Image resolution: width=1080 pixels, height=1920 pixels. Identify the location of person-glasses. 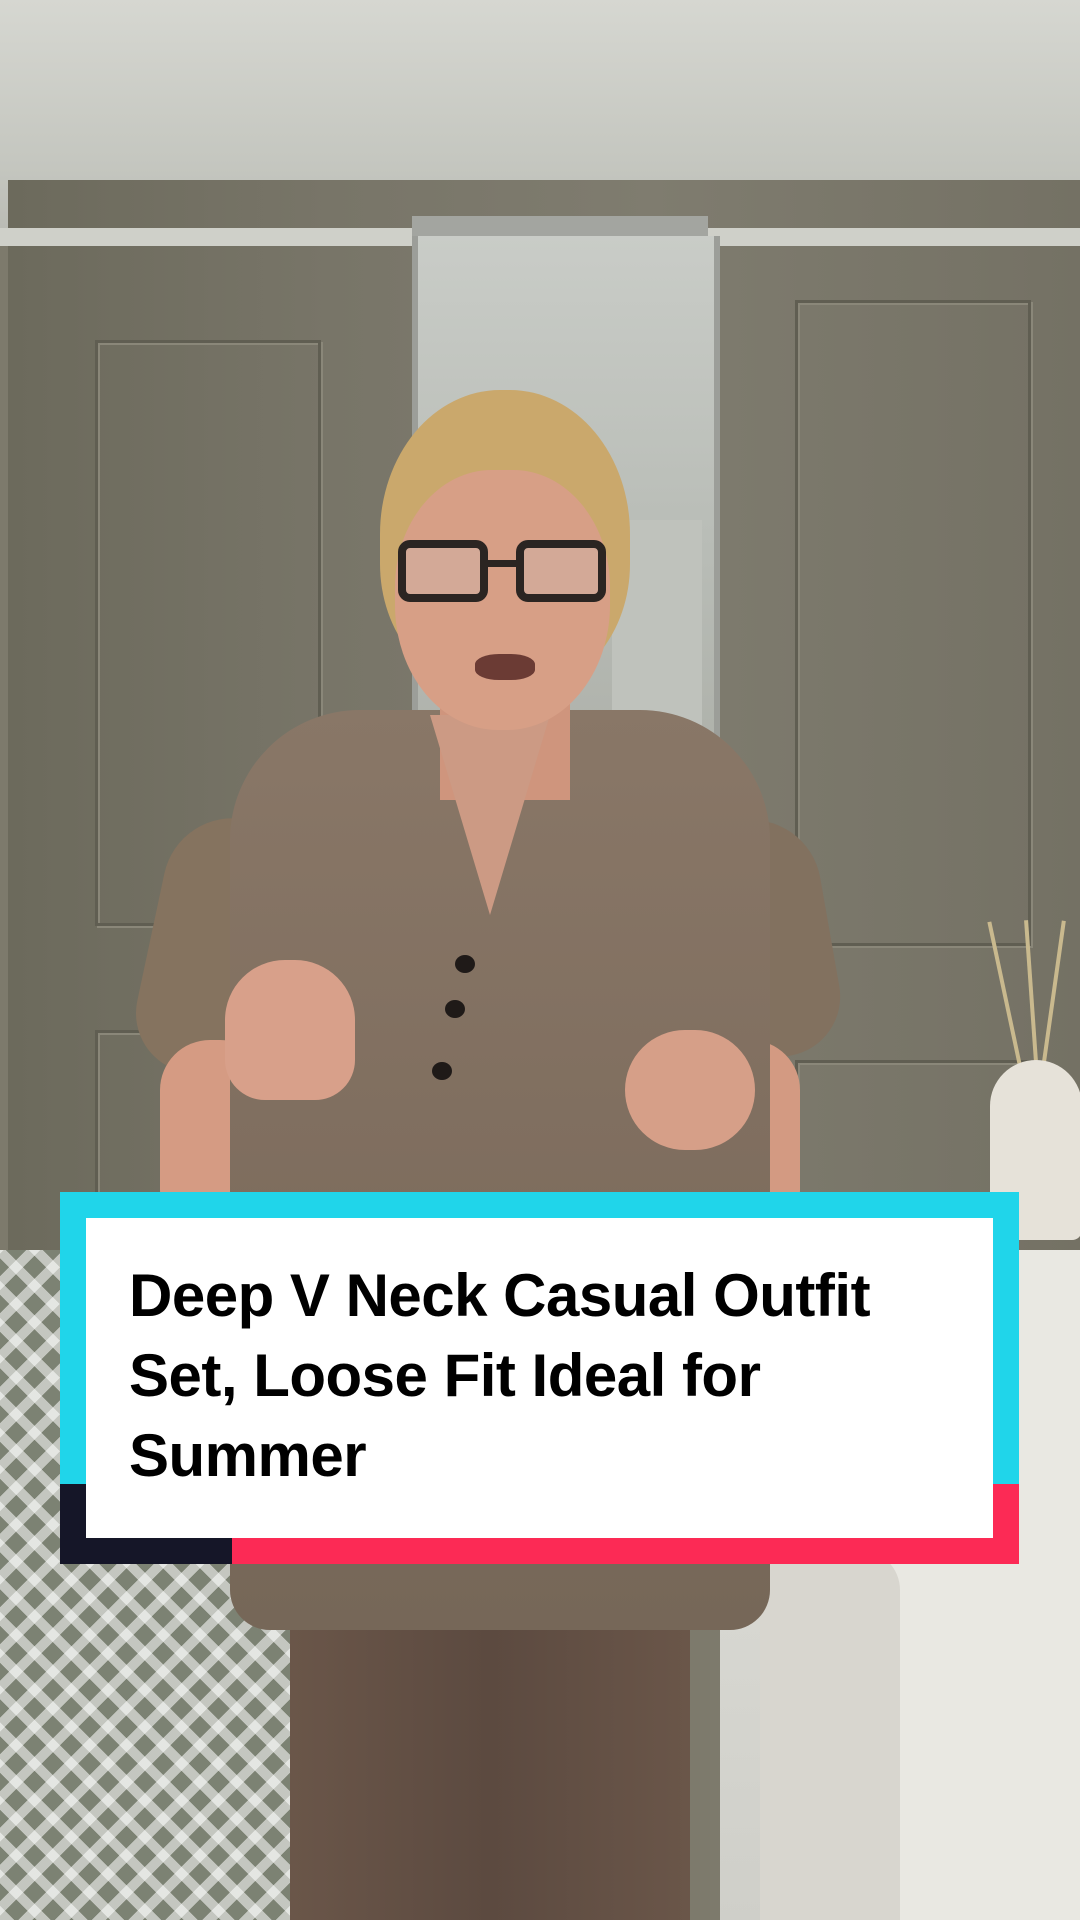
(503, 572).